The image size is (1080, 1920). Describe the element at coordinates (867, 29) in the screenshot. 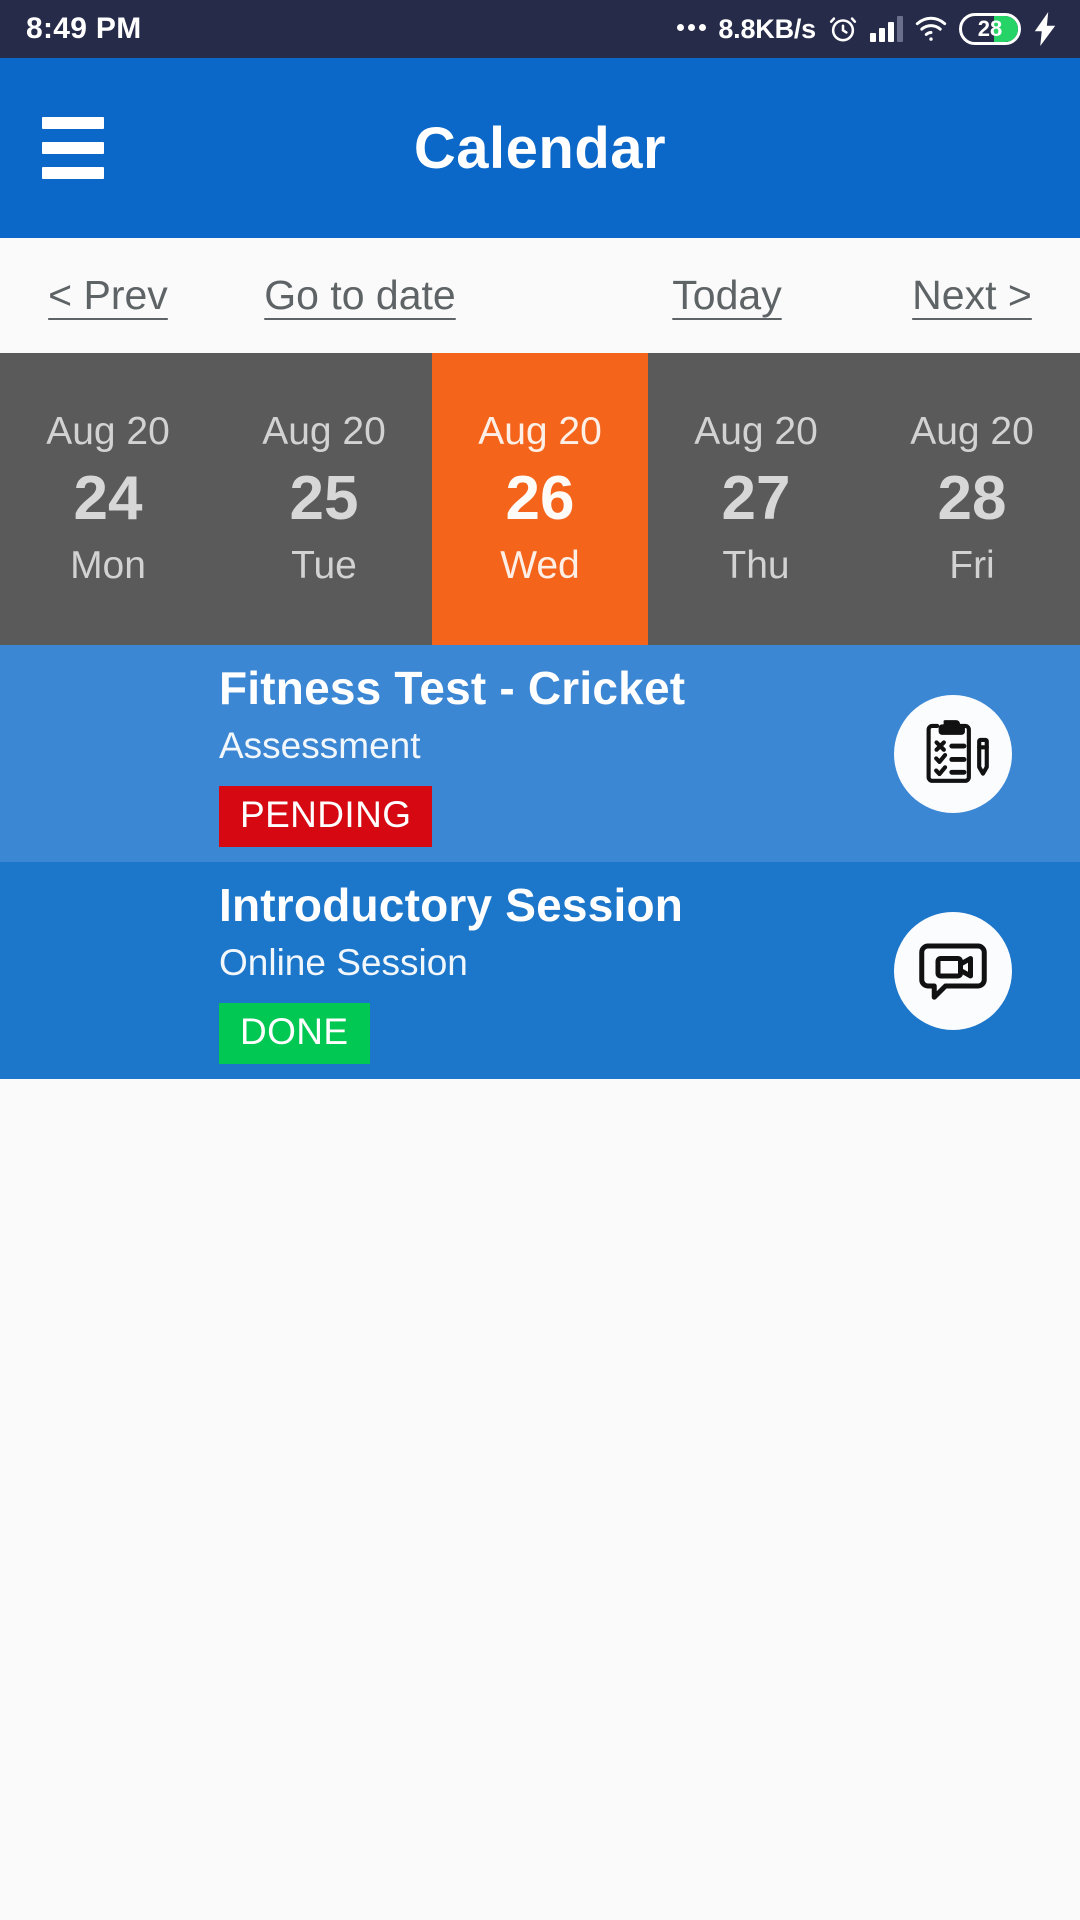

I see `status-bar-indicators: 8.8KB/s 28` at that location.